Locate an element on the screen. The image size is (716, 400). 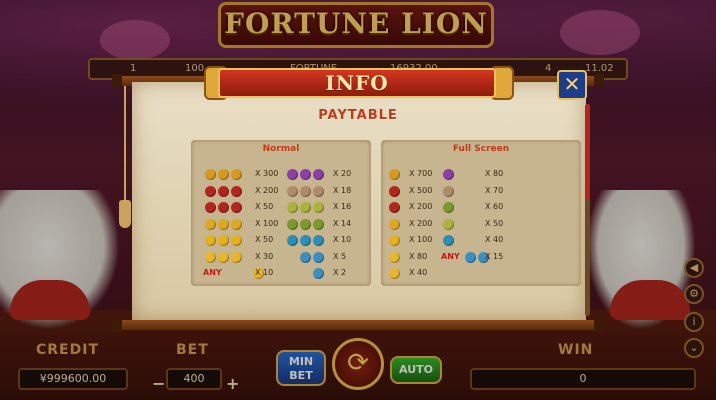
payout-multiplier: X 60 is located at coordinates (494, 206).